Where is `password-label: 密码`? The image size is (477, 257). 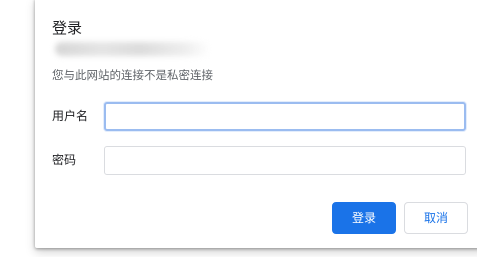 password-label: 密码 is located at coordinates (64, 160).